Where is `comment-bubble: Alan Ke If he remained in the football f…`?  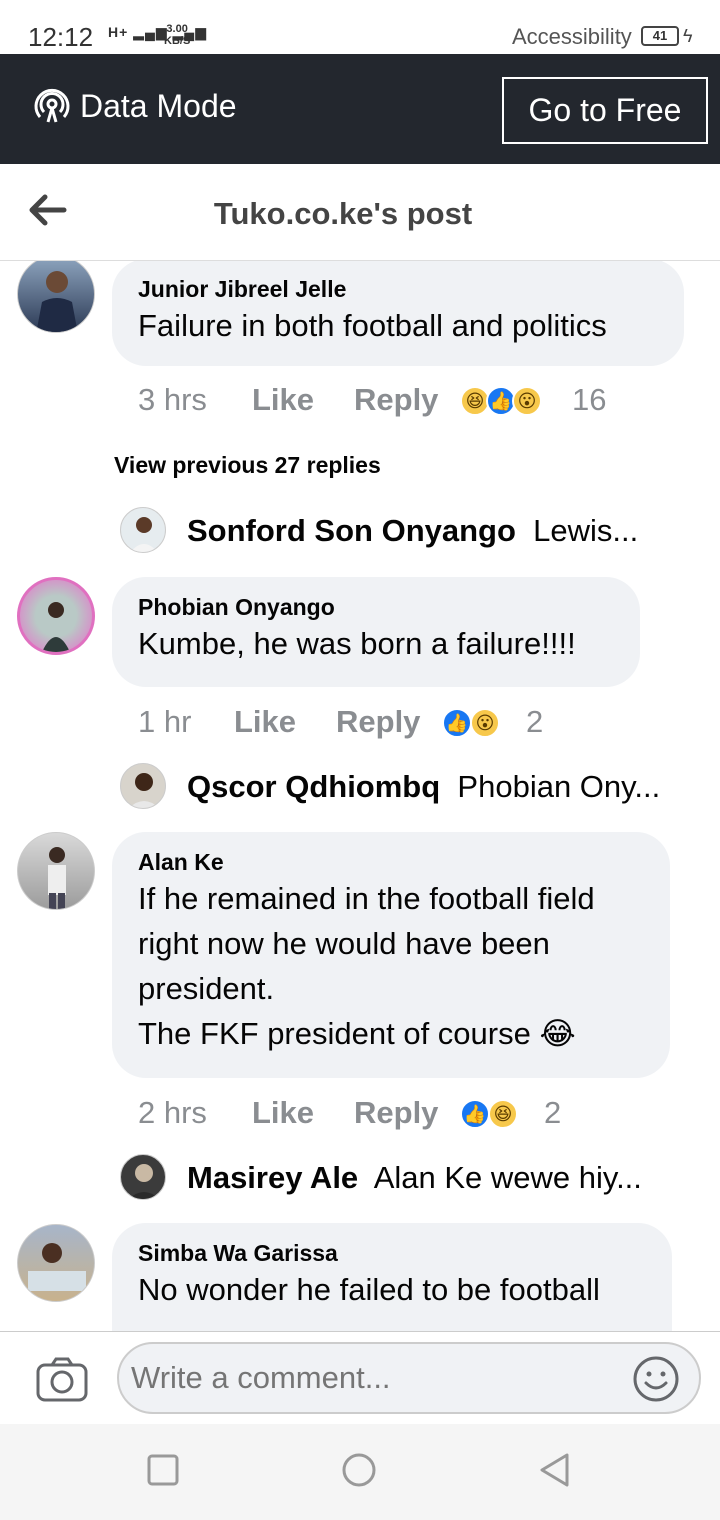
comment-bubble: Alan Ke If he remained in the football f… is located at coordinates (391, 955).